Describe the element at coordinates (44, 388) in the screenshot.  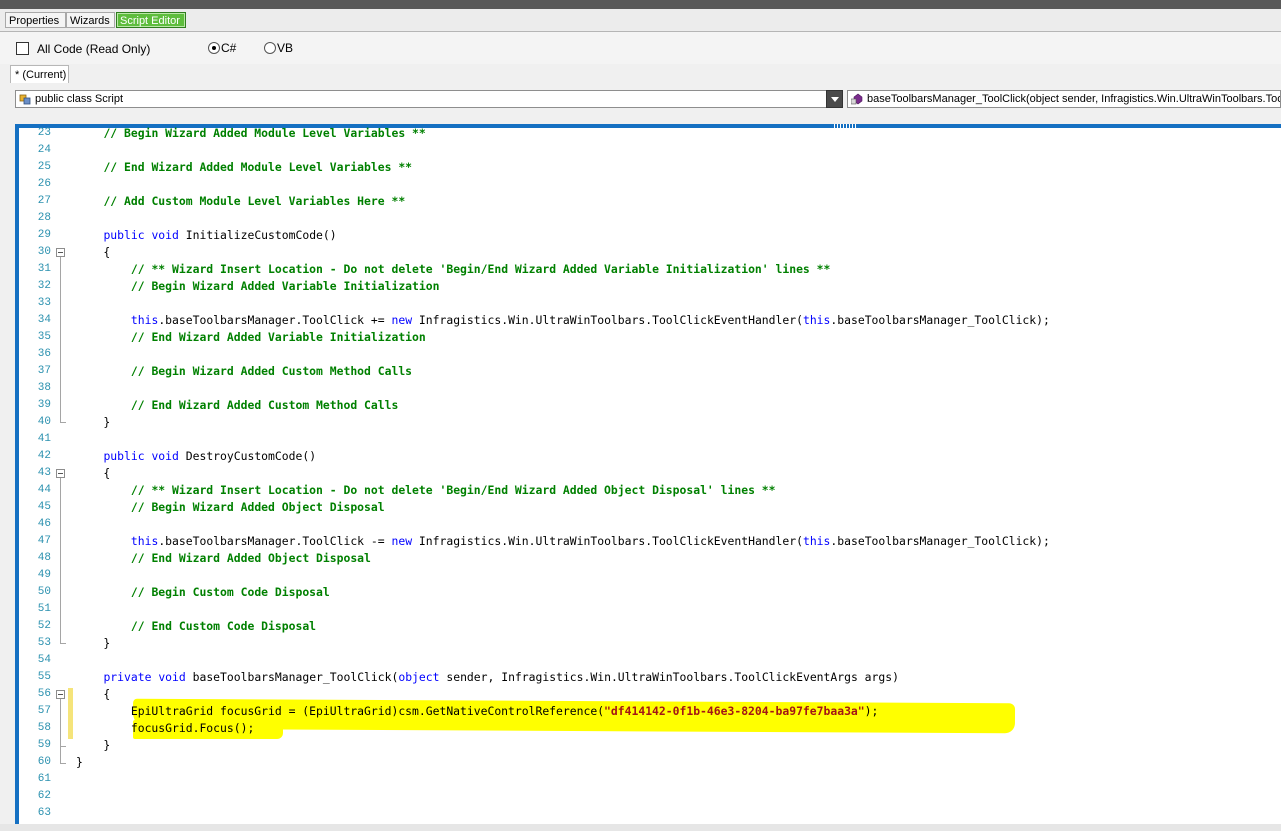
I see `line-number: 38` at that location.